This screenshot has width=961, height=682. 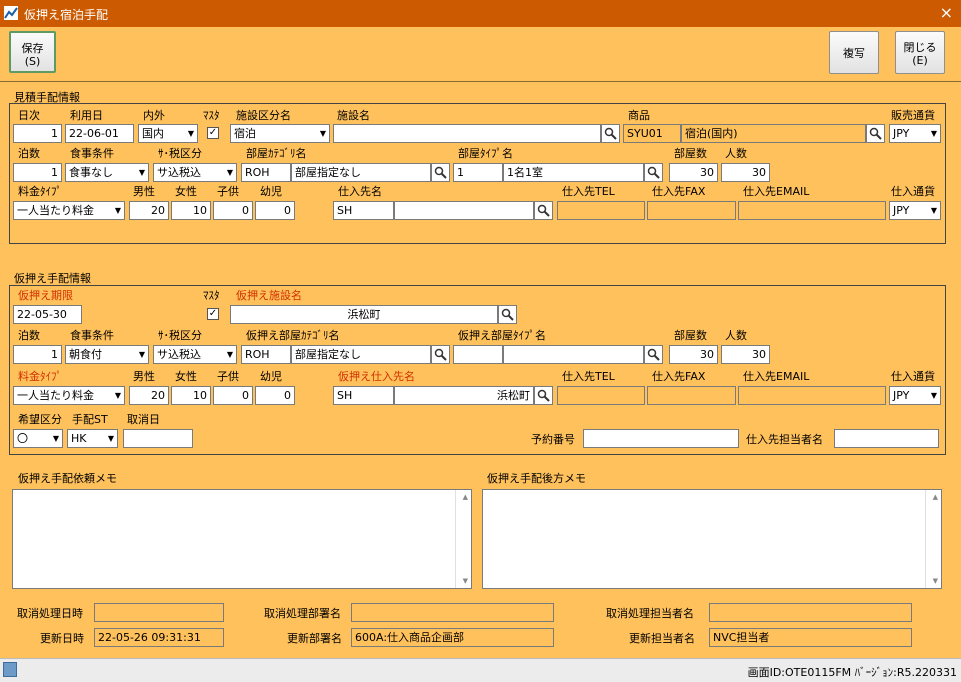 What do you see at coordinates (745, 354) in the screenshot?
I see `k-people-field: 30` at bounding box center [745, 354].